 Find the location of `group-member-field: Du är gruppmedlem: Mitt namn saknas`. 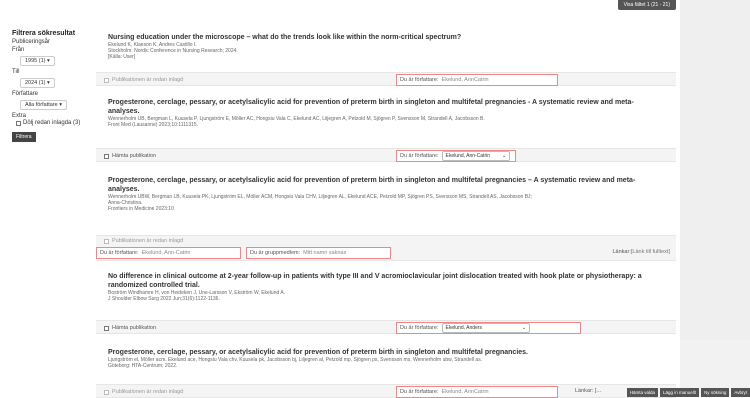

group-member-field: Du är gruppmedlem: Mitt namn saknas is located at coordinates (318, 253).